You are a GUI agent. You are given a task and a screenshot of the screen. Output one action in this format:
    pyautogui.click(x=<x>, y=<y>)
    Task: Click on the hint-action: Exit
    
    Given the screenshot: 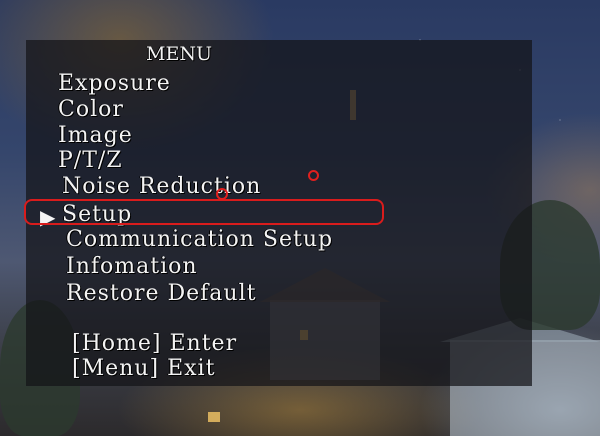 What is the action you would take?
    pyautogui.click(x=191, y=368)
    